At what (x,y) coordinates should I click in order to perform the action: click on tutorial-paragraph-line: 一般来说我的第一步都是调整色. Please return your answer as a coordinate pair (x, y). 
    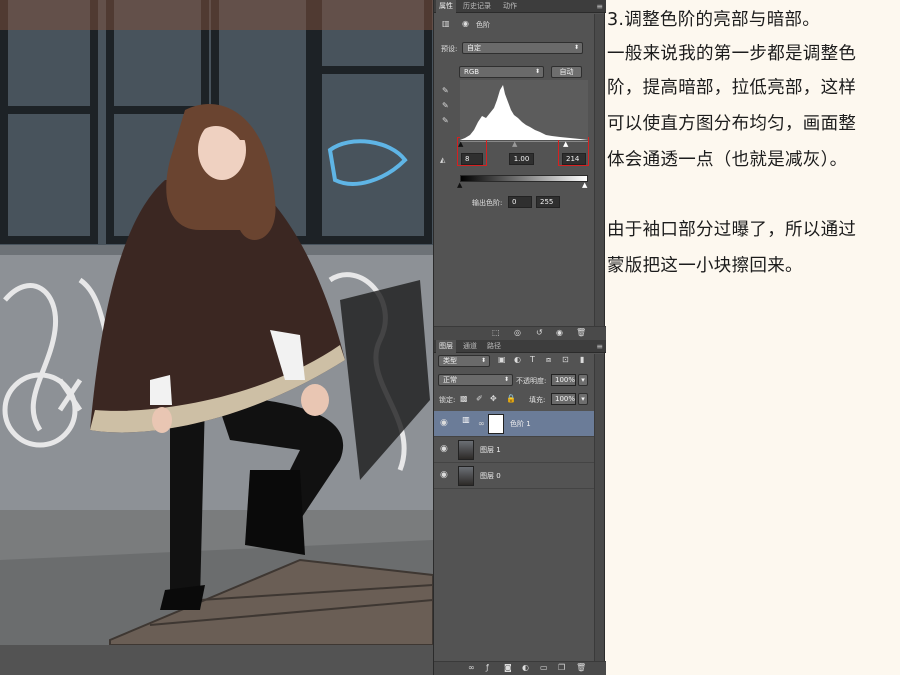
    Looking at the image, I should click on (732, 54).